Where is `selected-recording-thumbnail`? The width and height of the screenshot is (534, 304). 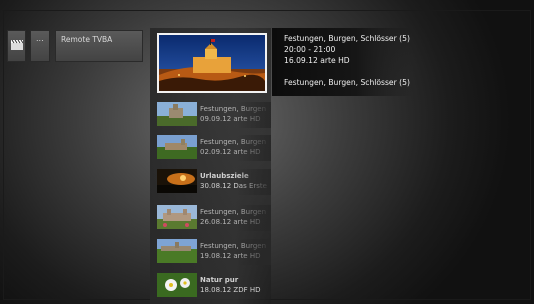 selected-recording-thumbnail is located at coordinates (212, 63).